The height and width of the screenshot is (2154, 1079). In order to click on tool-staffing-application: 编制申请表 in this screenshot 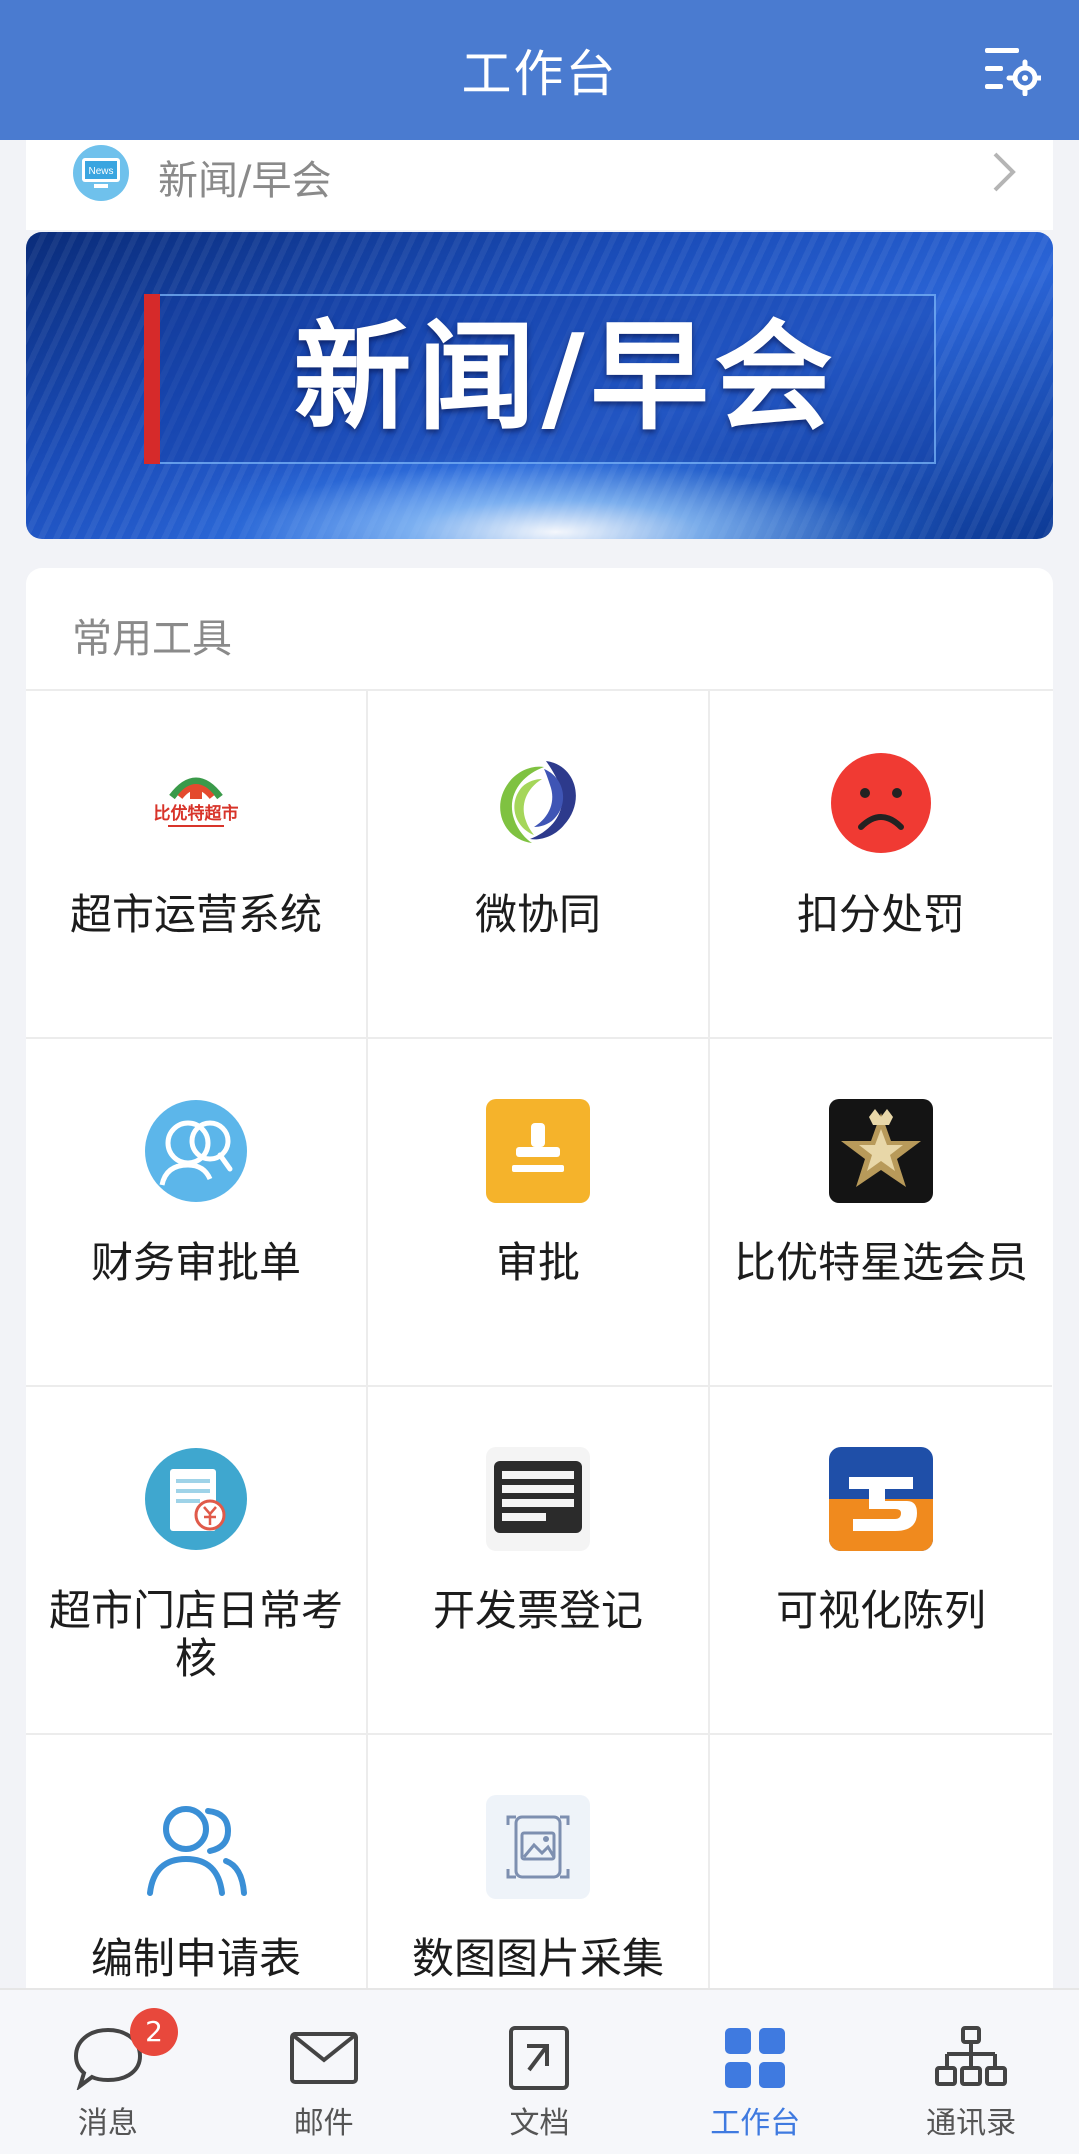, I will do `click(197, 1861)`.